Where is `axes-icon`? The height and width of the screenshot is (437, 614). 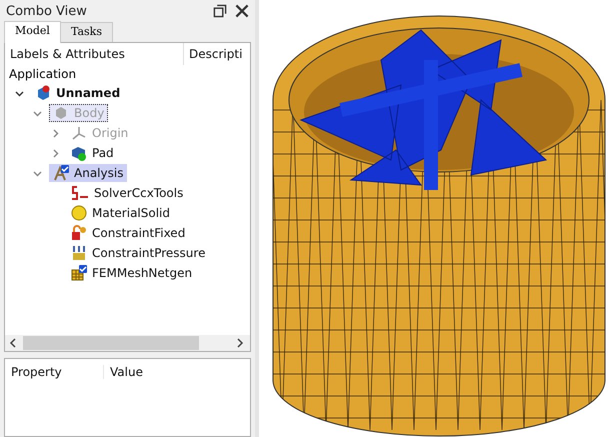 axes-icon is located at coordinates (79, 133).